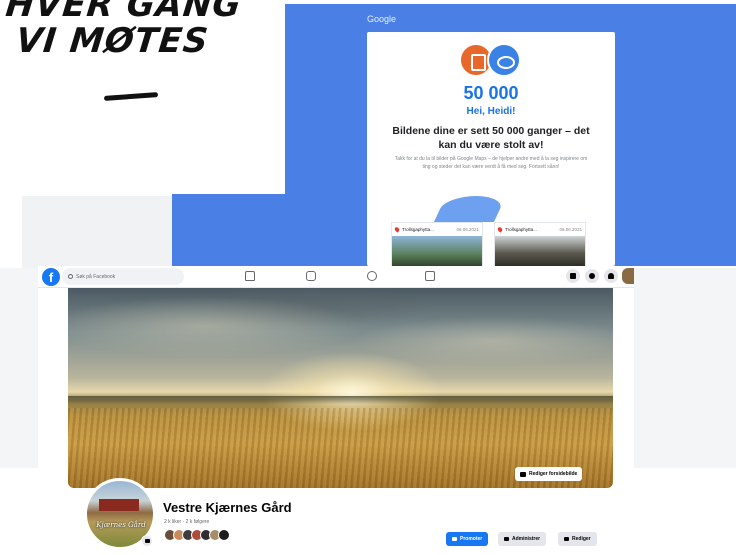 The width and height of the screenshot is (736, 555). Describe the element at coordinates (187, 522) in the screenshot. I see `page-stats: 2 k liker · 2 k følgere` at that location.